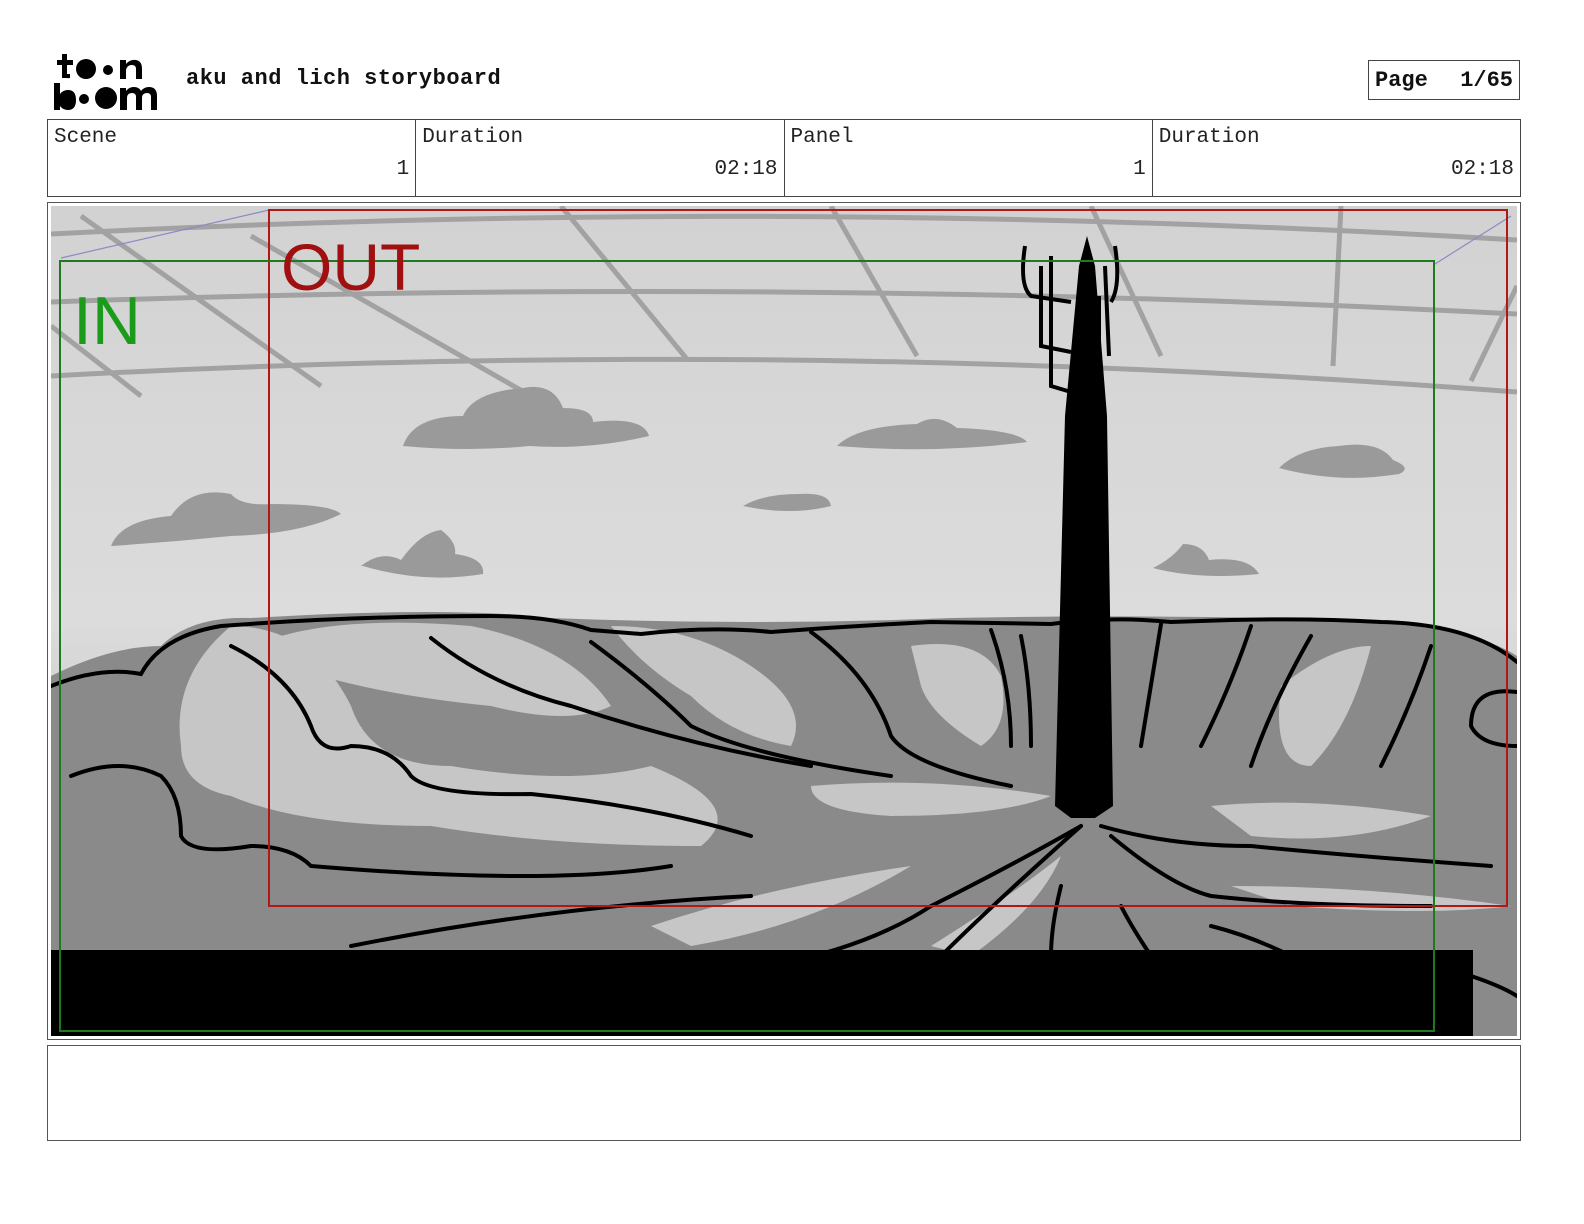 The image size is (1584, 1224). I want to click on panel-duration-label: Duration, so click(1209, 137).